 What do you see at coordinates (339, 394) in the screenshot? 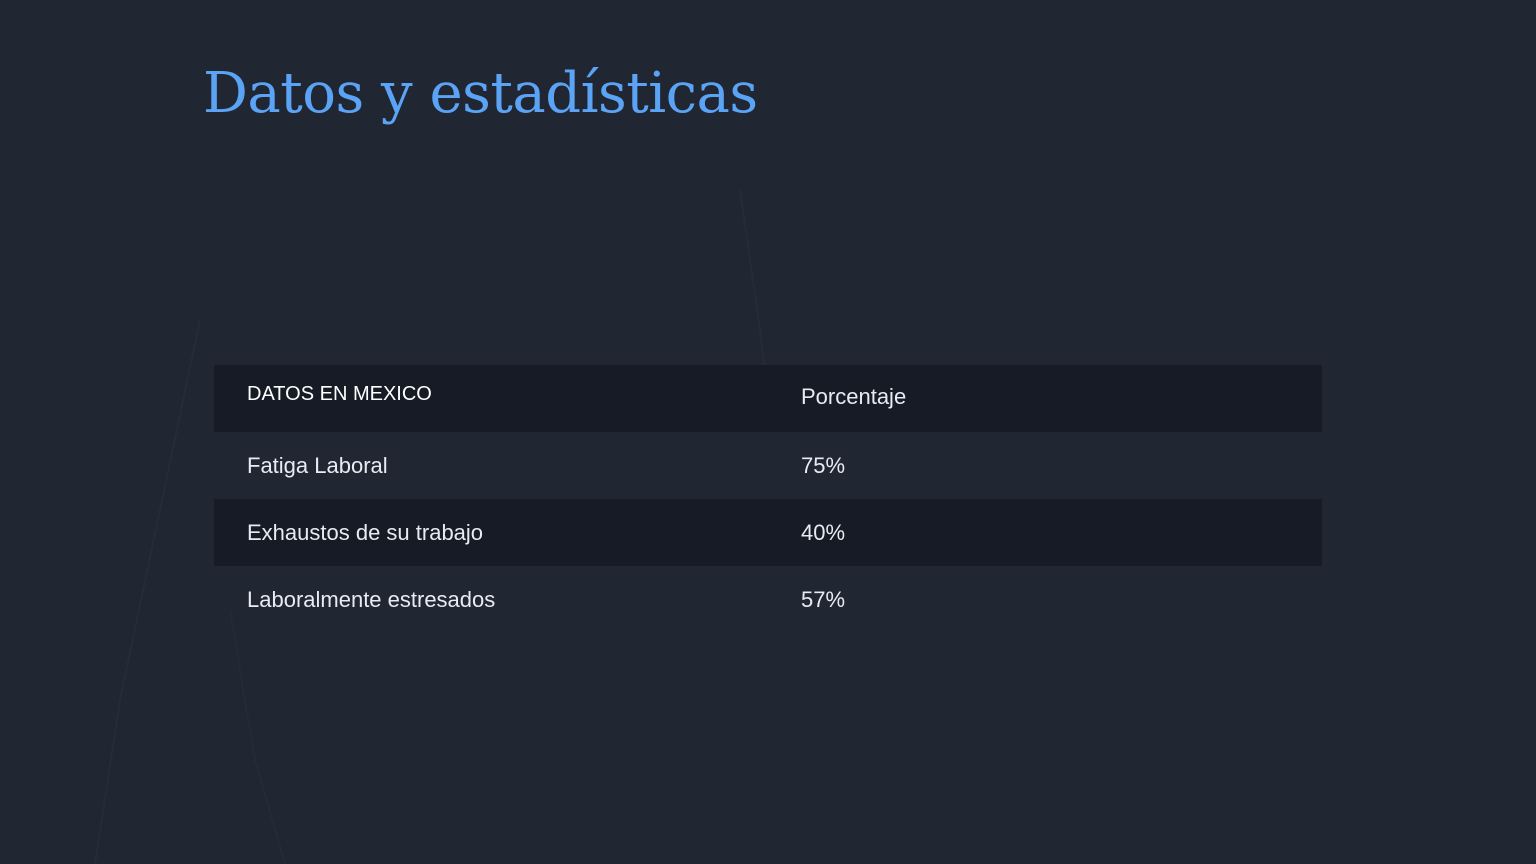
I see `header-datos-en-mexico: DATOS EN MEXICO` at bounding box center [339, 394].